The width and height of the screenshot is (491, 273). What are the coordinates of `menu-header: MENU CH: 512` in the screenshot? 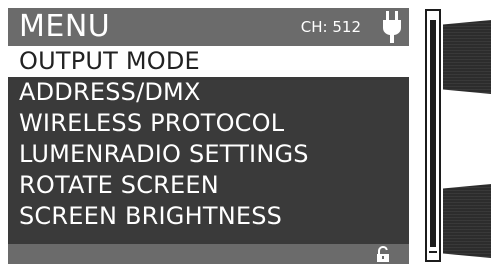 It's located at (208, 27).